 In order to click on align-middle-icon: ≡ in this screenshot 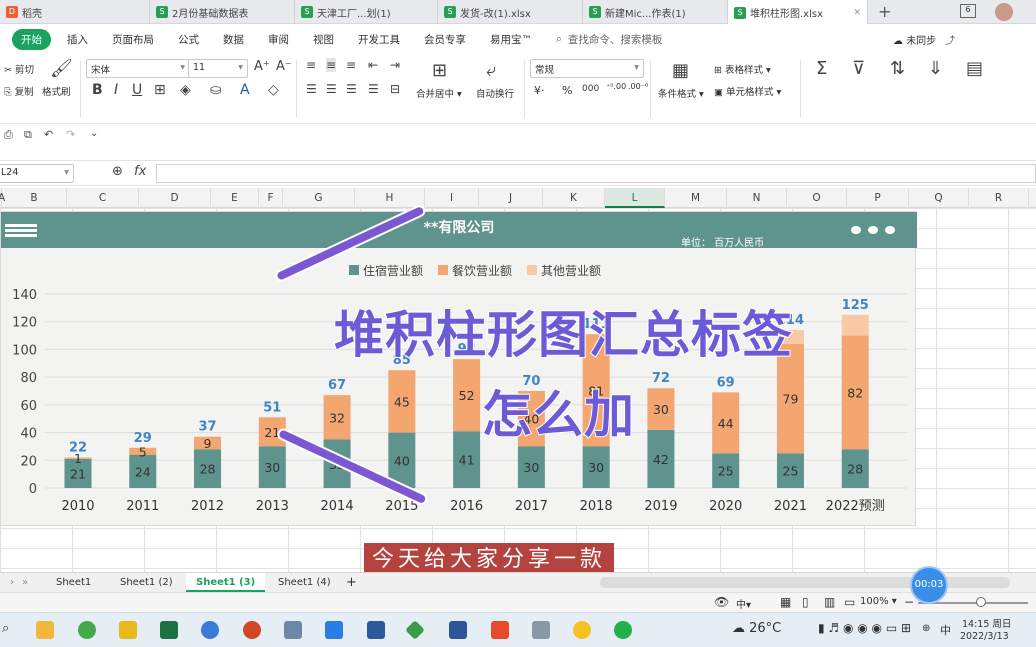, I will do `click(331, 65)`.